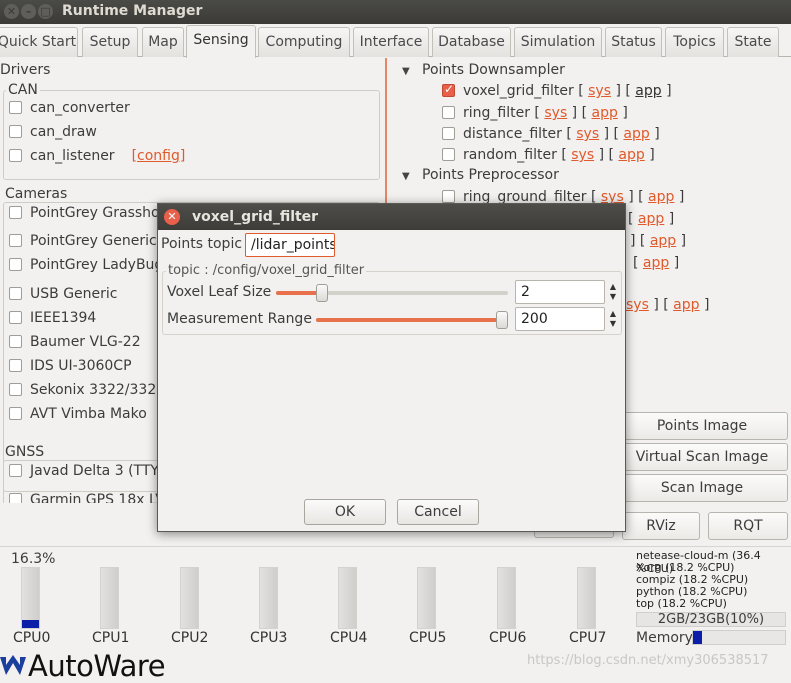 The height and width of the screenshot is (683, 791). I want to click on camera-item: PointGrey LadyBug, so click(86, 268).